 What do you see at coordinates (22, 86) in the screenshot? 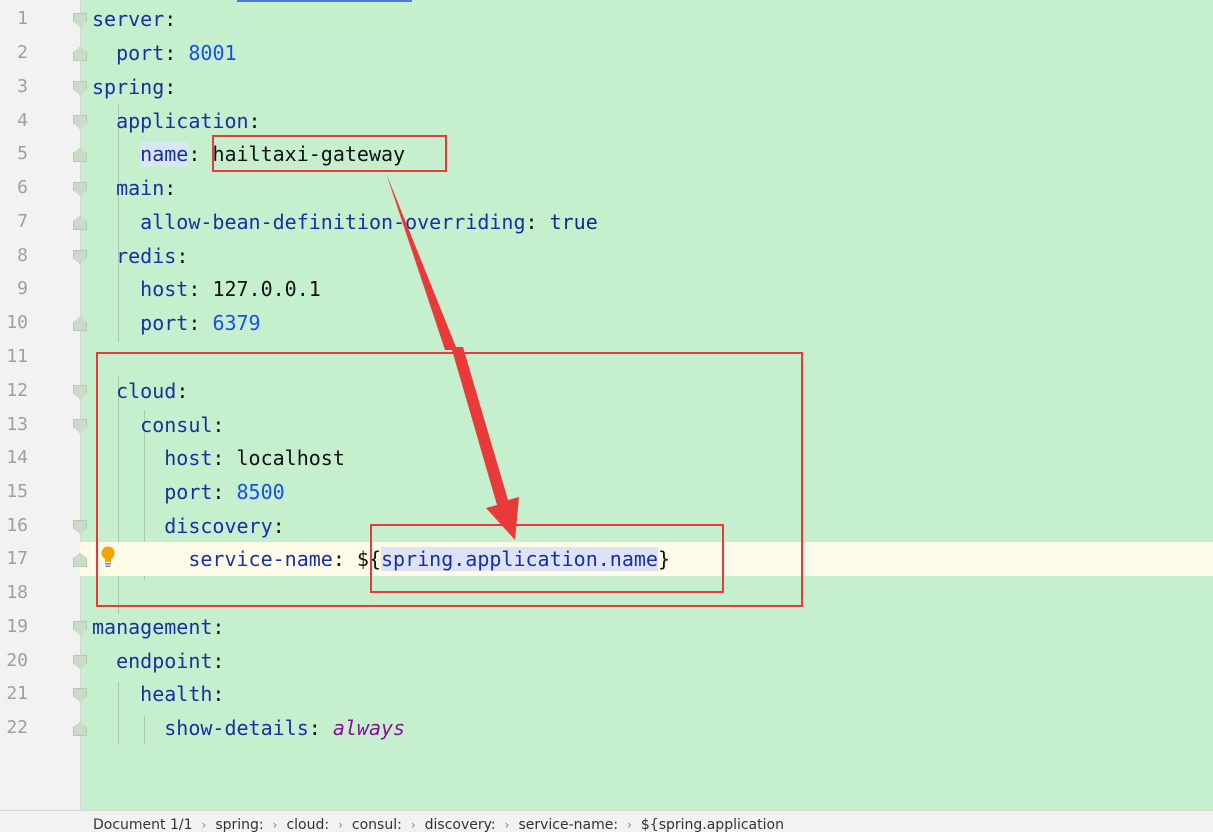
I see `line-number: 3` at bounding box center [22, 86].